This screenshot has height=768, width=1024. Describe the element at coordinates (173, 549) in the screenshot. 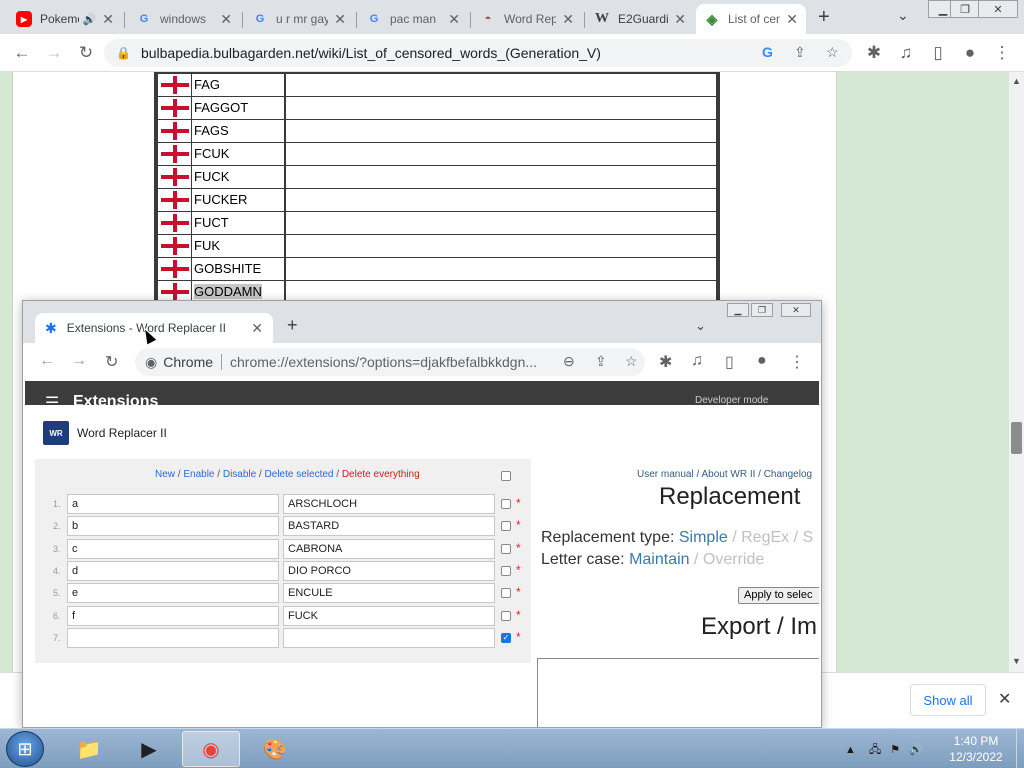

I see `find-input: c` at that location.